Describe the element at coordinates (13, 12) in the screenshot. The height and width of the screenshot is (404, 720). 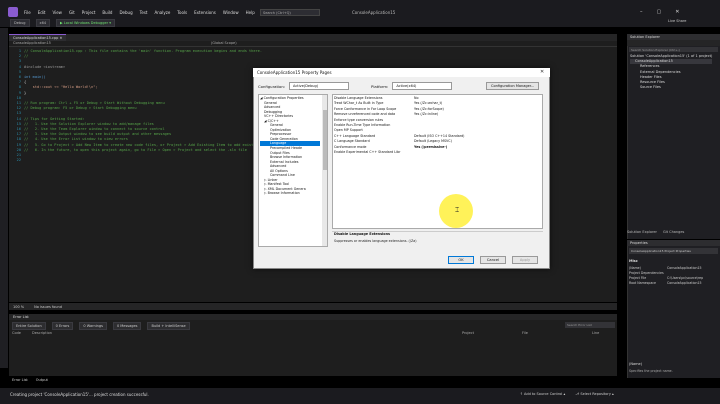
I see `visual-studio-logo-icon` at that location.